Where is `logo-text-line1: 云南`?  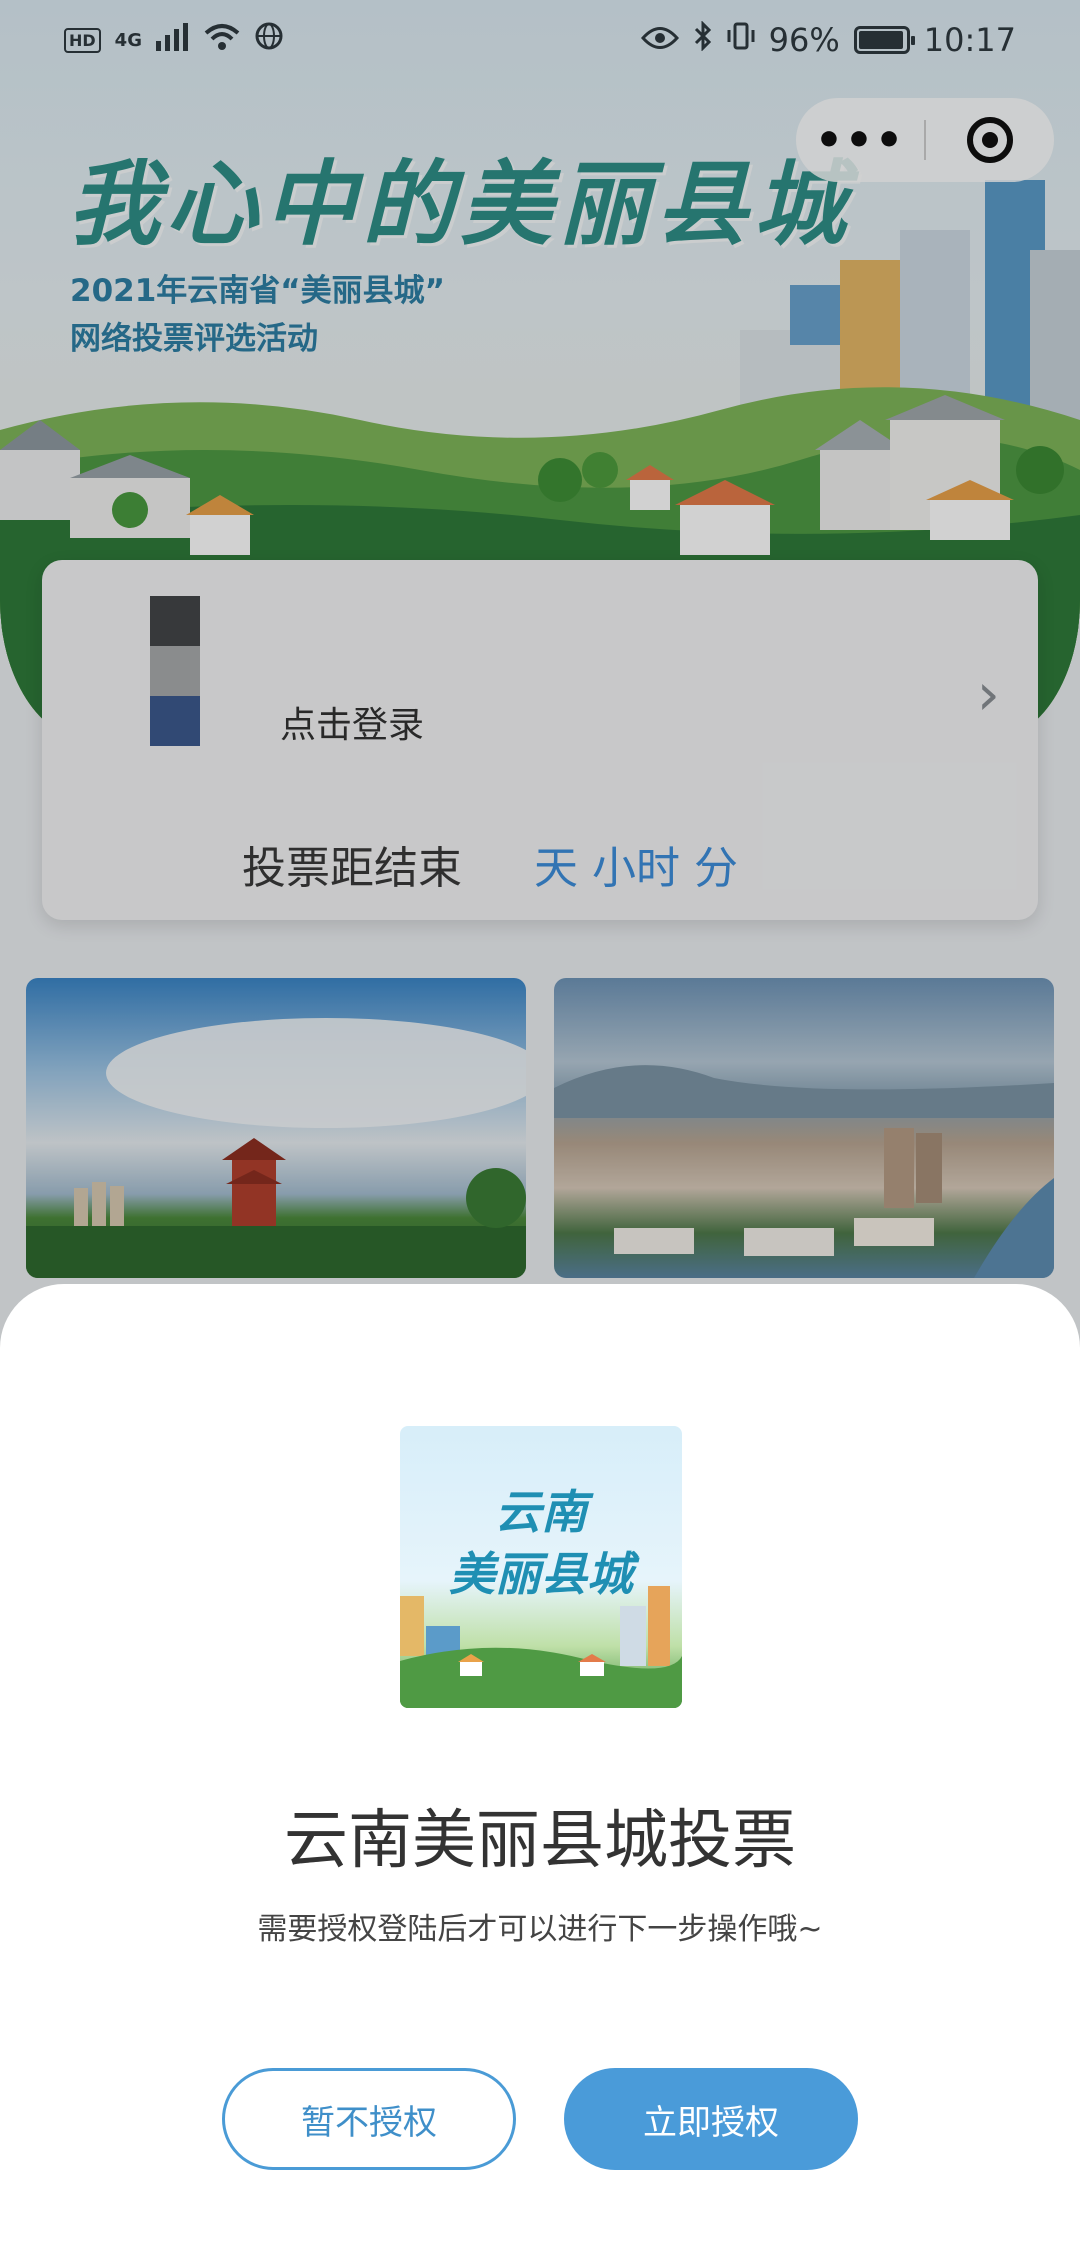
logo-text-line1: 云南 is located at coordinates (541, 1512).